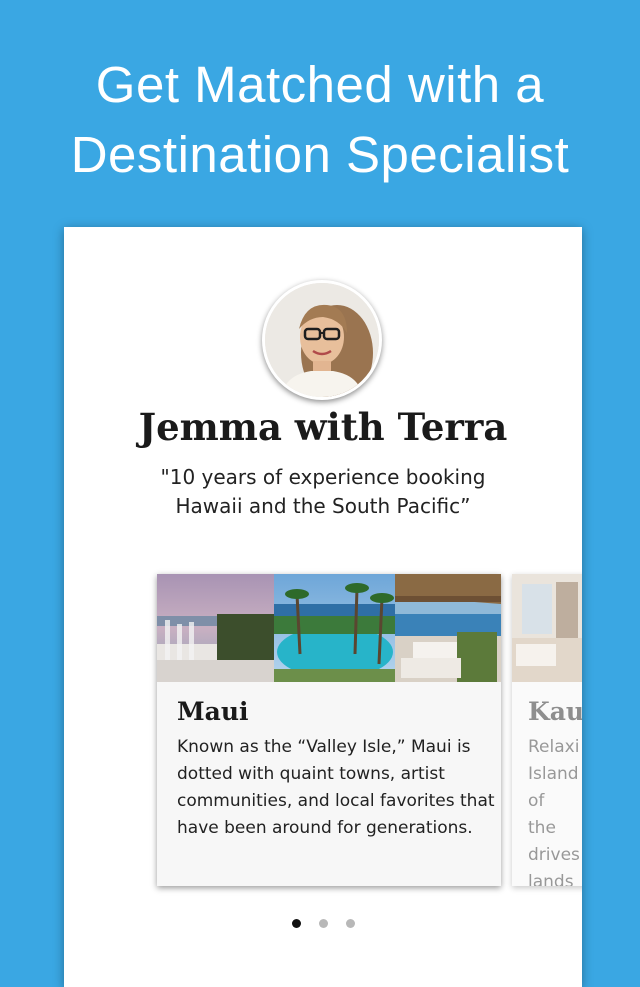 The height and width of the screenshot is (987, 640). What do you see at coordinates (323, 427) in the screenshot?
I see `specialist-name: Jemma with Terra` at bounding box center [323, 427].